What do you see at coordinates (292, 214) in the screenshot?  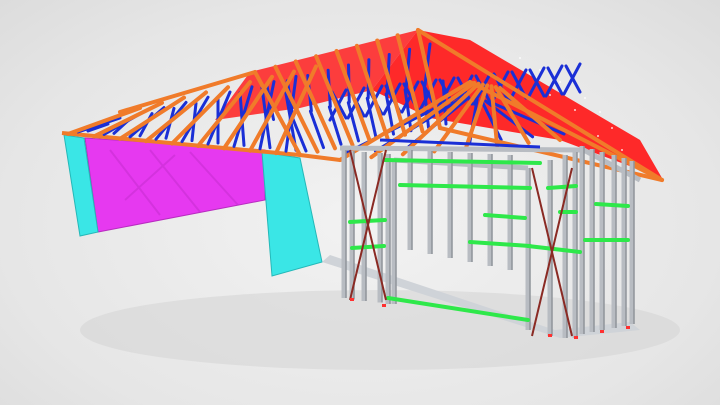 I see `wall-panel-cyan-front` at bounding box center [292, 214].